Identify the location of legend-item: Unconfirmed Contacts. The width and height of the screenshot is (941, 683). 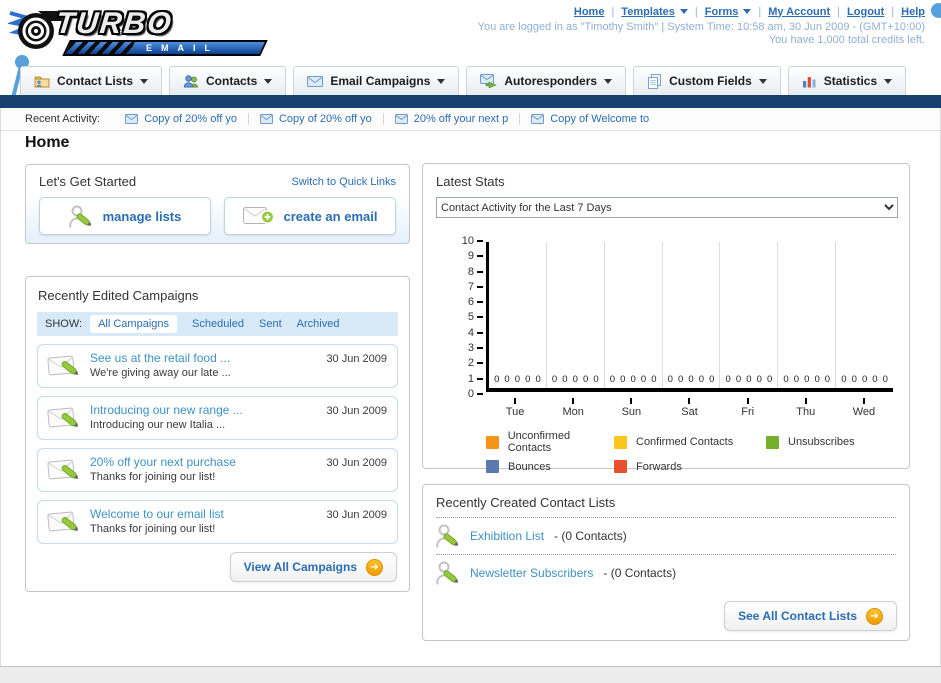
(550, 442).